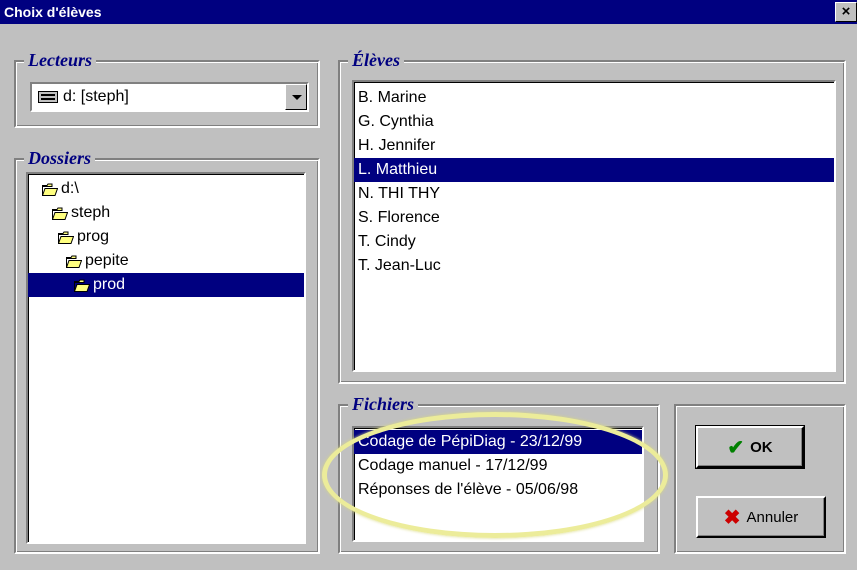 The image size is (857, 570). Describe the element at coordinates (296, 97) in the screenshot. I see `chevron-down-icon` at that location.